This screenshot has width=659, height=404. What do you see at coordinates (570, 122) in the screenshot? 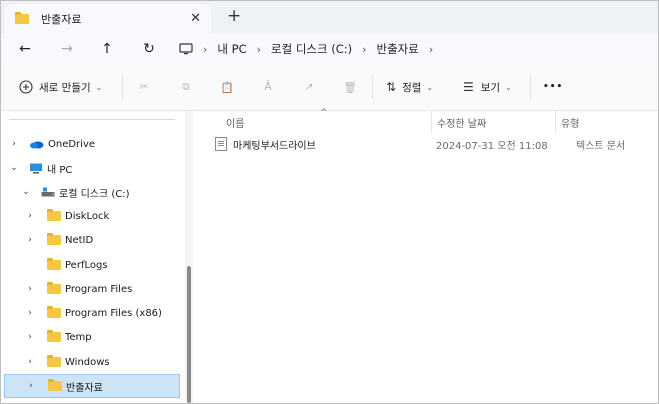
I see `column-header-type: 유형` at bounding box center [570, 122].